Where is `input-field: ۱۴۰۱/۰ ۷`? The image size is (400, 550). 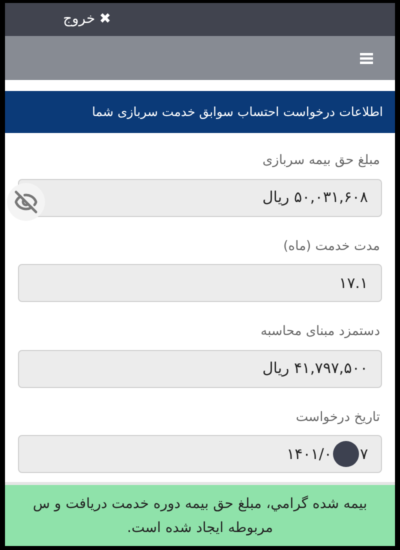 input-field: ۱۴۰۱/۰ ۷ is located at coordinates (200, 454).